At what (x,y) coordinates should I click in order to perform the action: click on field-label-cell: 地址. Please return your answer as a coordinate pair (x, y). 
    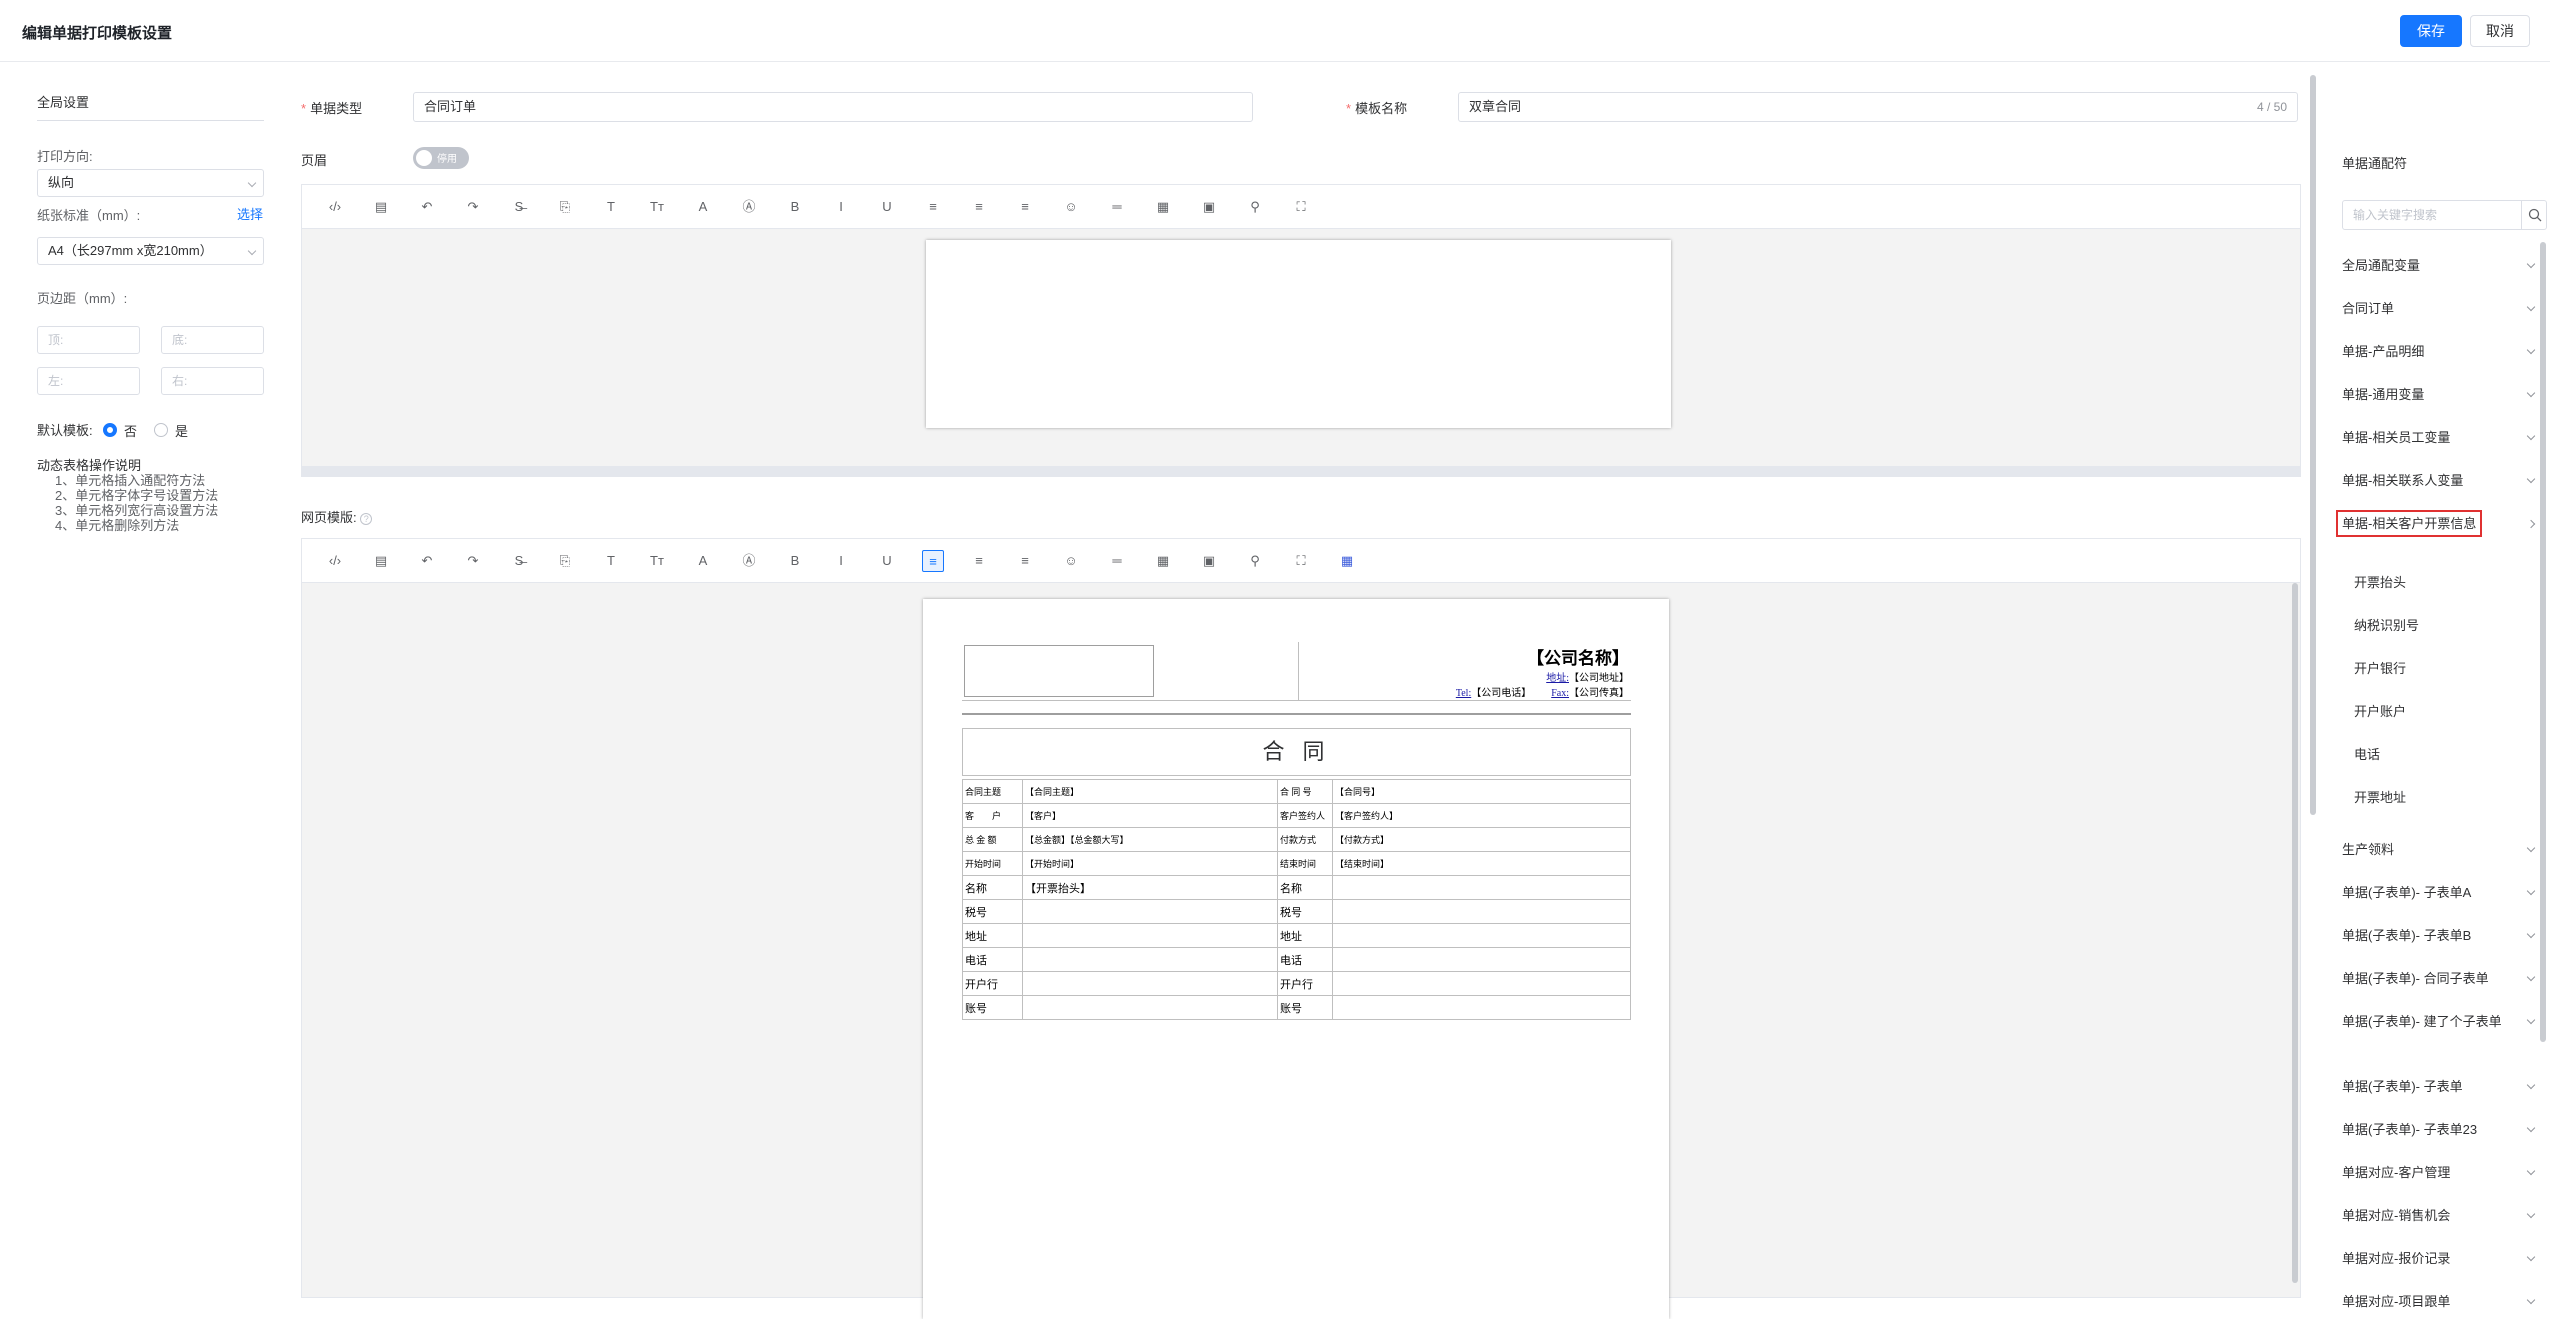
    Looking at the image, I should click on (1305, 935).